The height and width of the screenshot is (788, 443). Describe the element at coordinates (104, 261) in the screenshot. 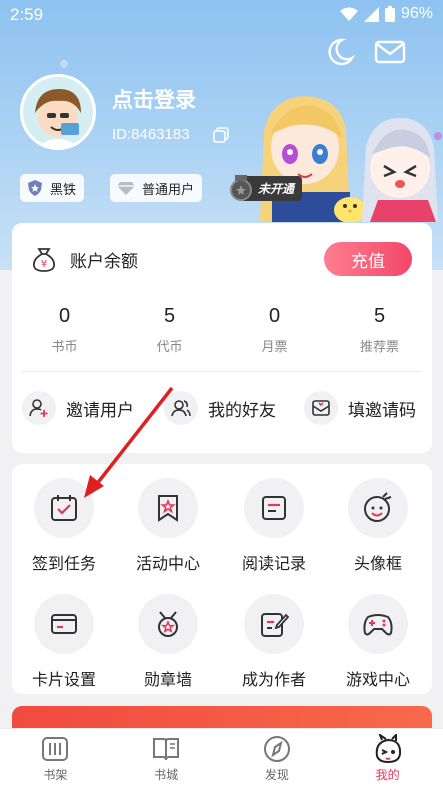

I see `account-balance-title: 账户余额` at that location.